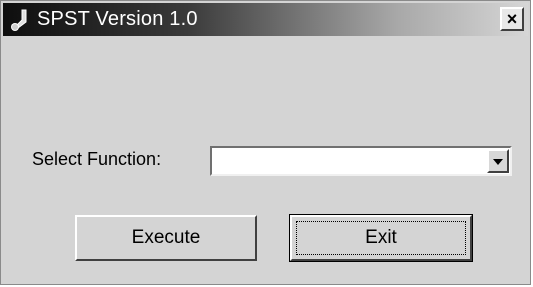 This screenshot has height=287, width=533. What do you see at coordinates (117, 19) in the screenshot?
I see `window-title: SPST Version 1.0` at bounding box center [117, 19].